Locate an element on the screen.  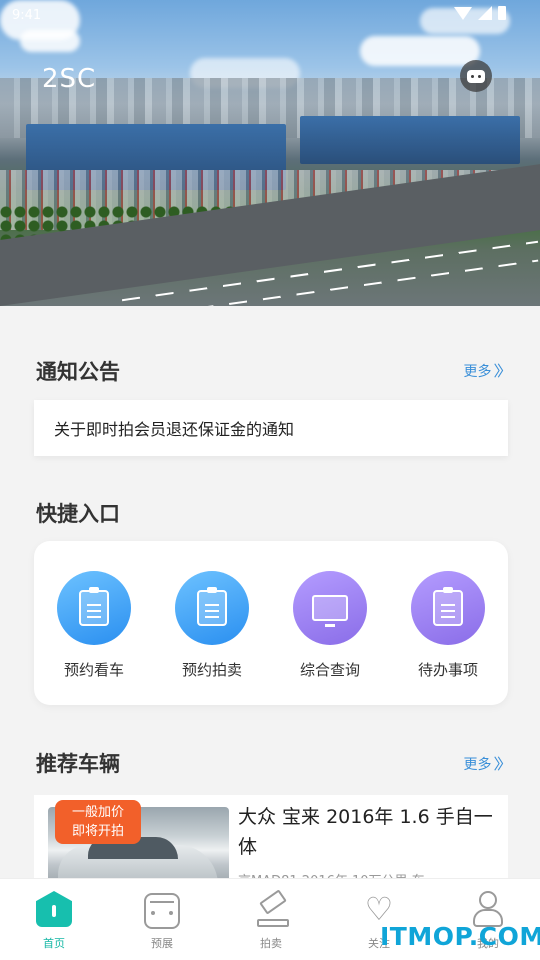
nav-home: 首页 is located at coordinates (54, 921).